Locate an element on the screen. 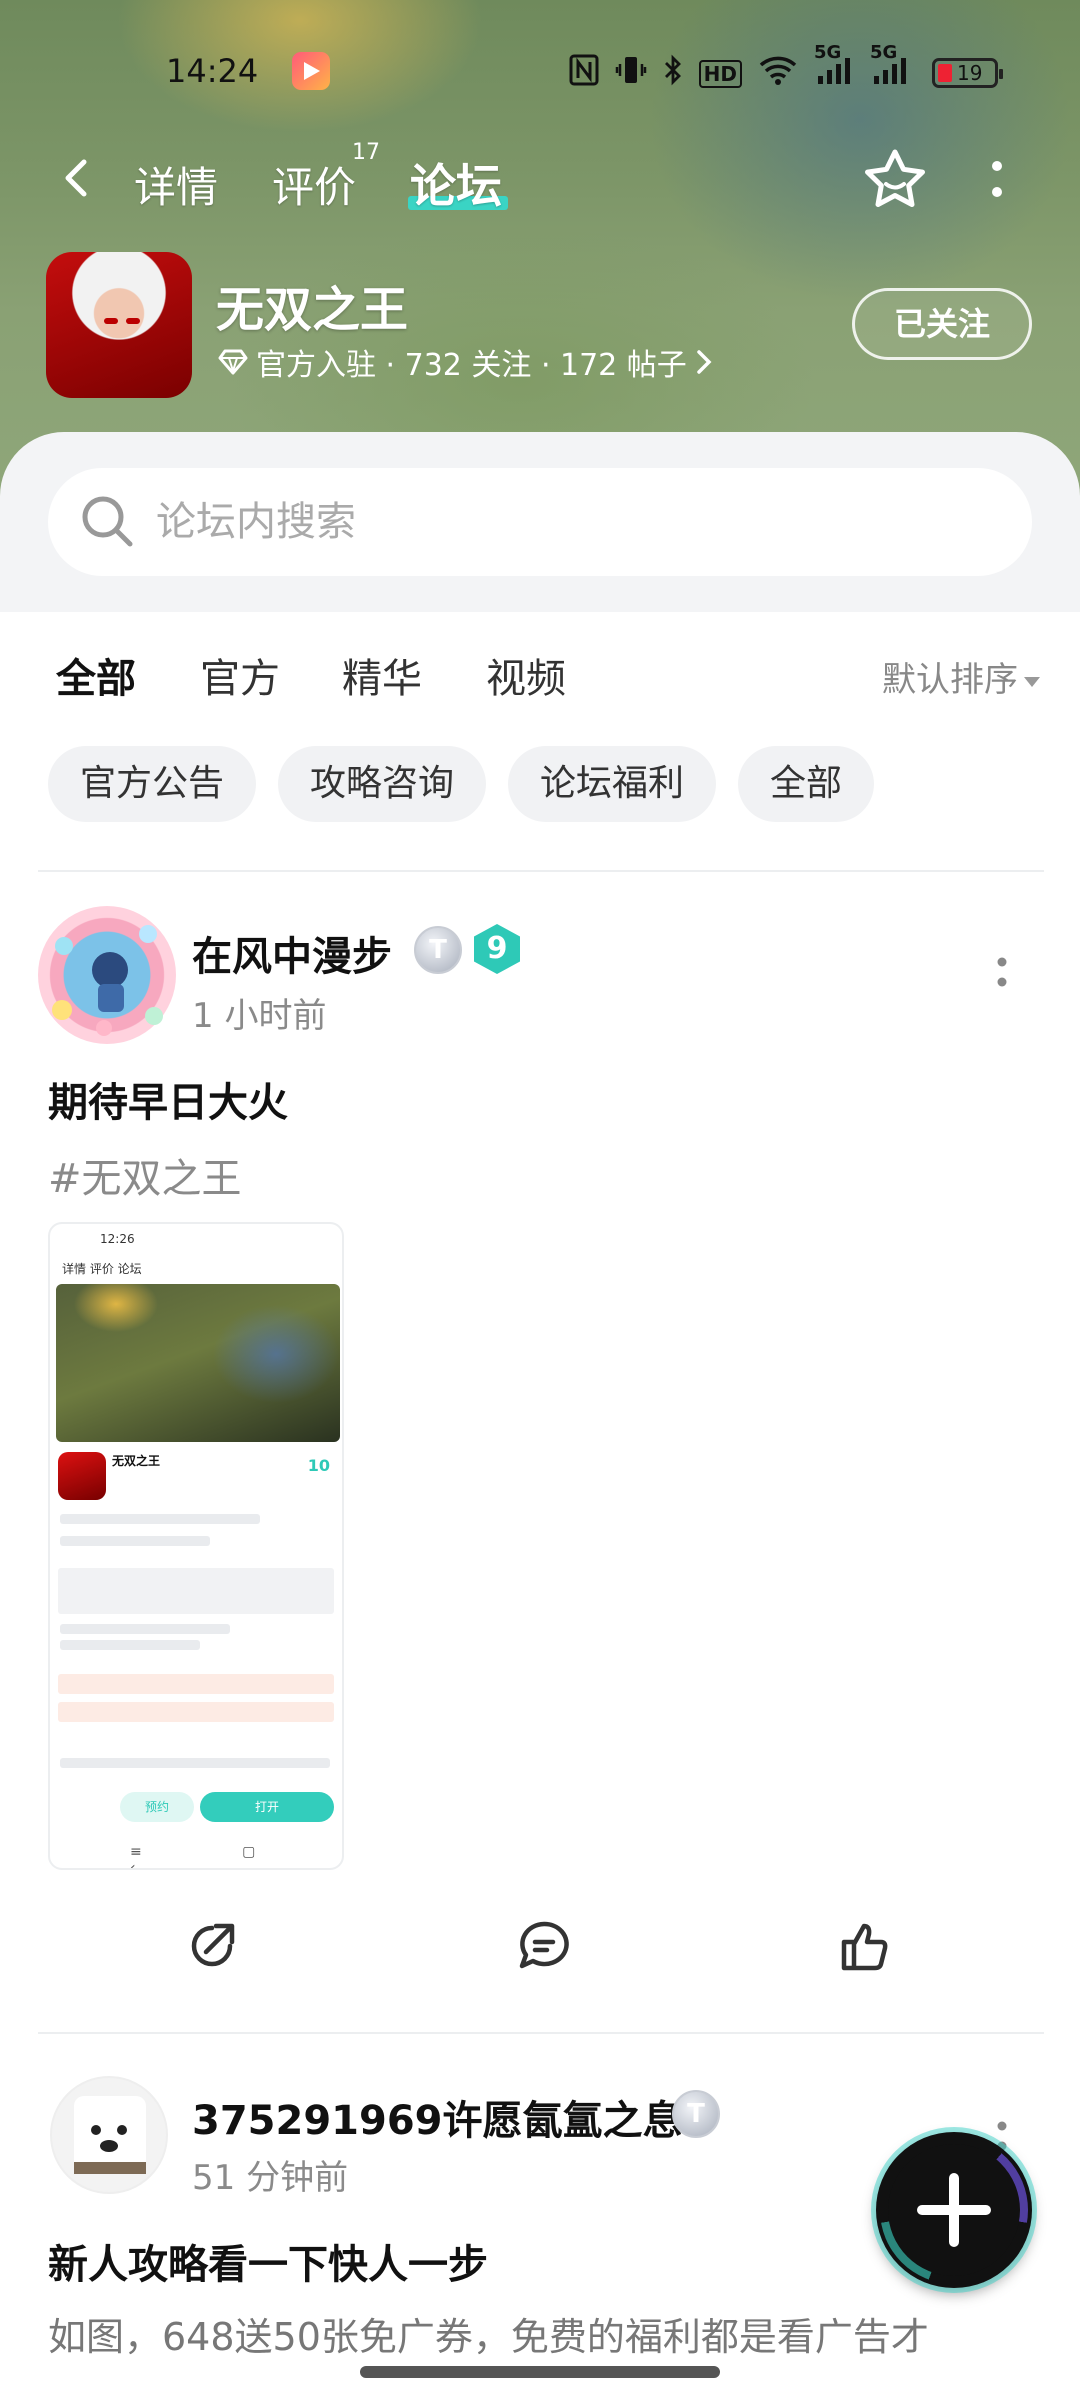  post-topic-tag: #无双之王 is located at coordinates (145, 1175).